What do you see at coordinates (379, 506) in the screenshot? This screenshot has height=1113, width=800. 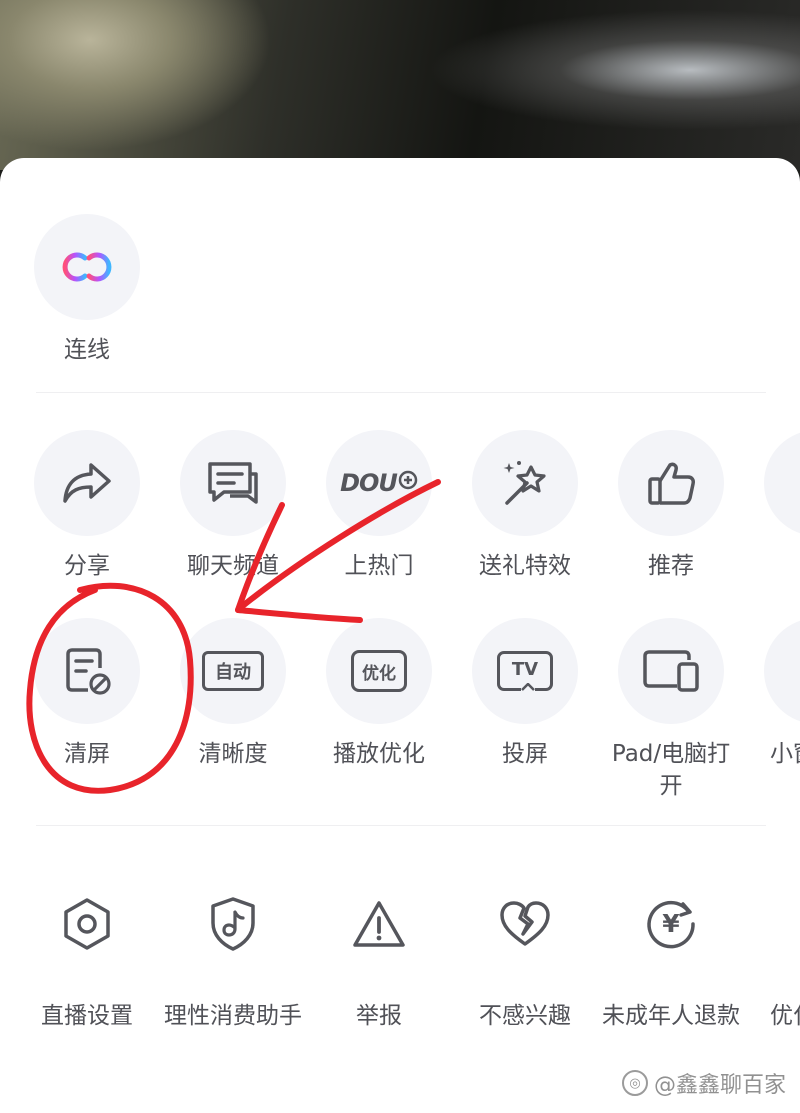 I see `promote-hot-button: DOU 上热门` at bounding box center [379, 506].